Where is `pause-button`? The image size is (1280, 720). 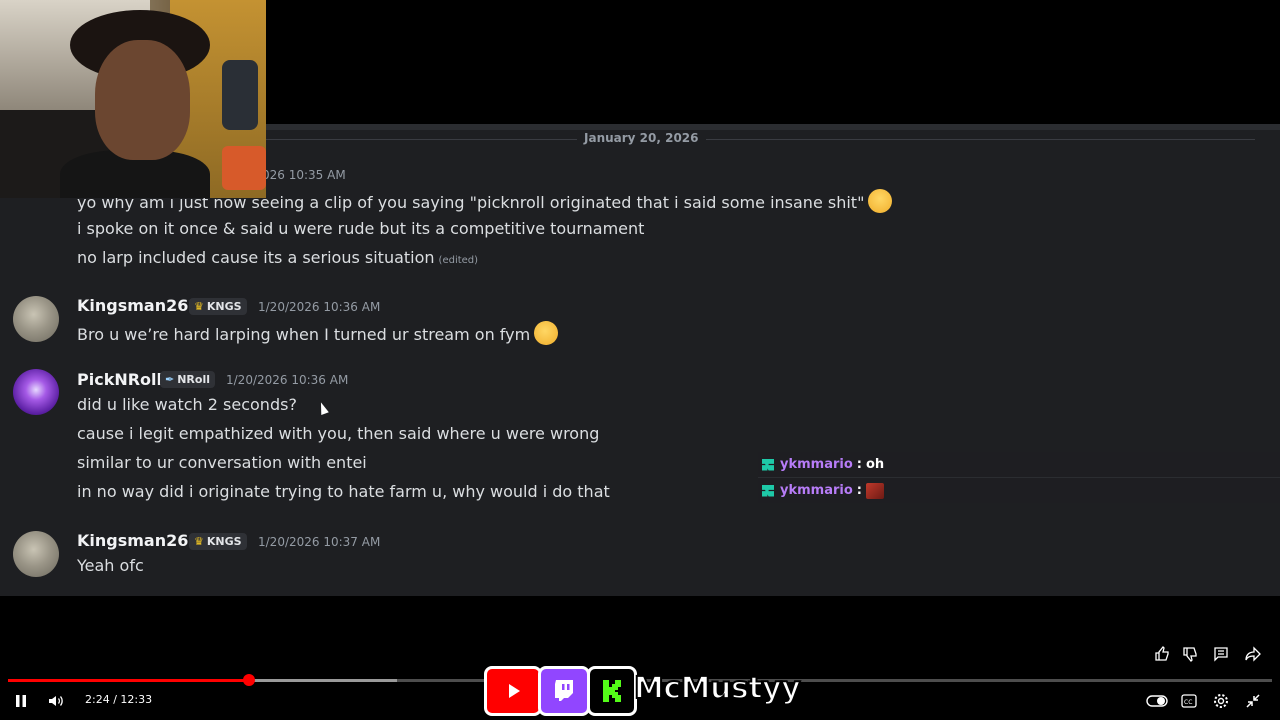 pause-button is located at coordinates (21, 701).